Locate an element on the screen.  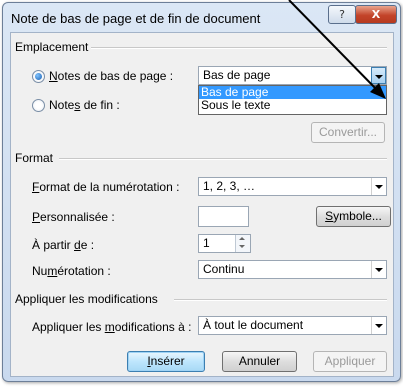
annuler-button: Annuler is located at coordinates (259, 361).